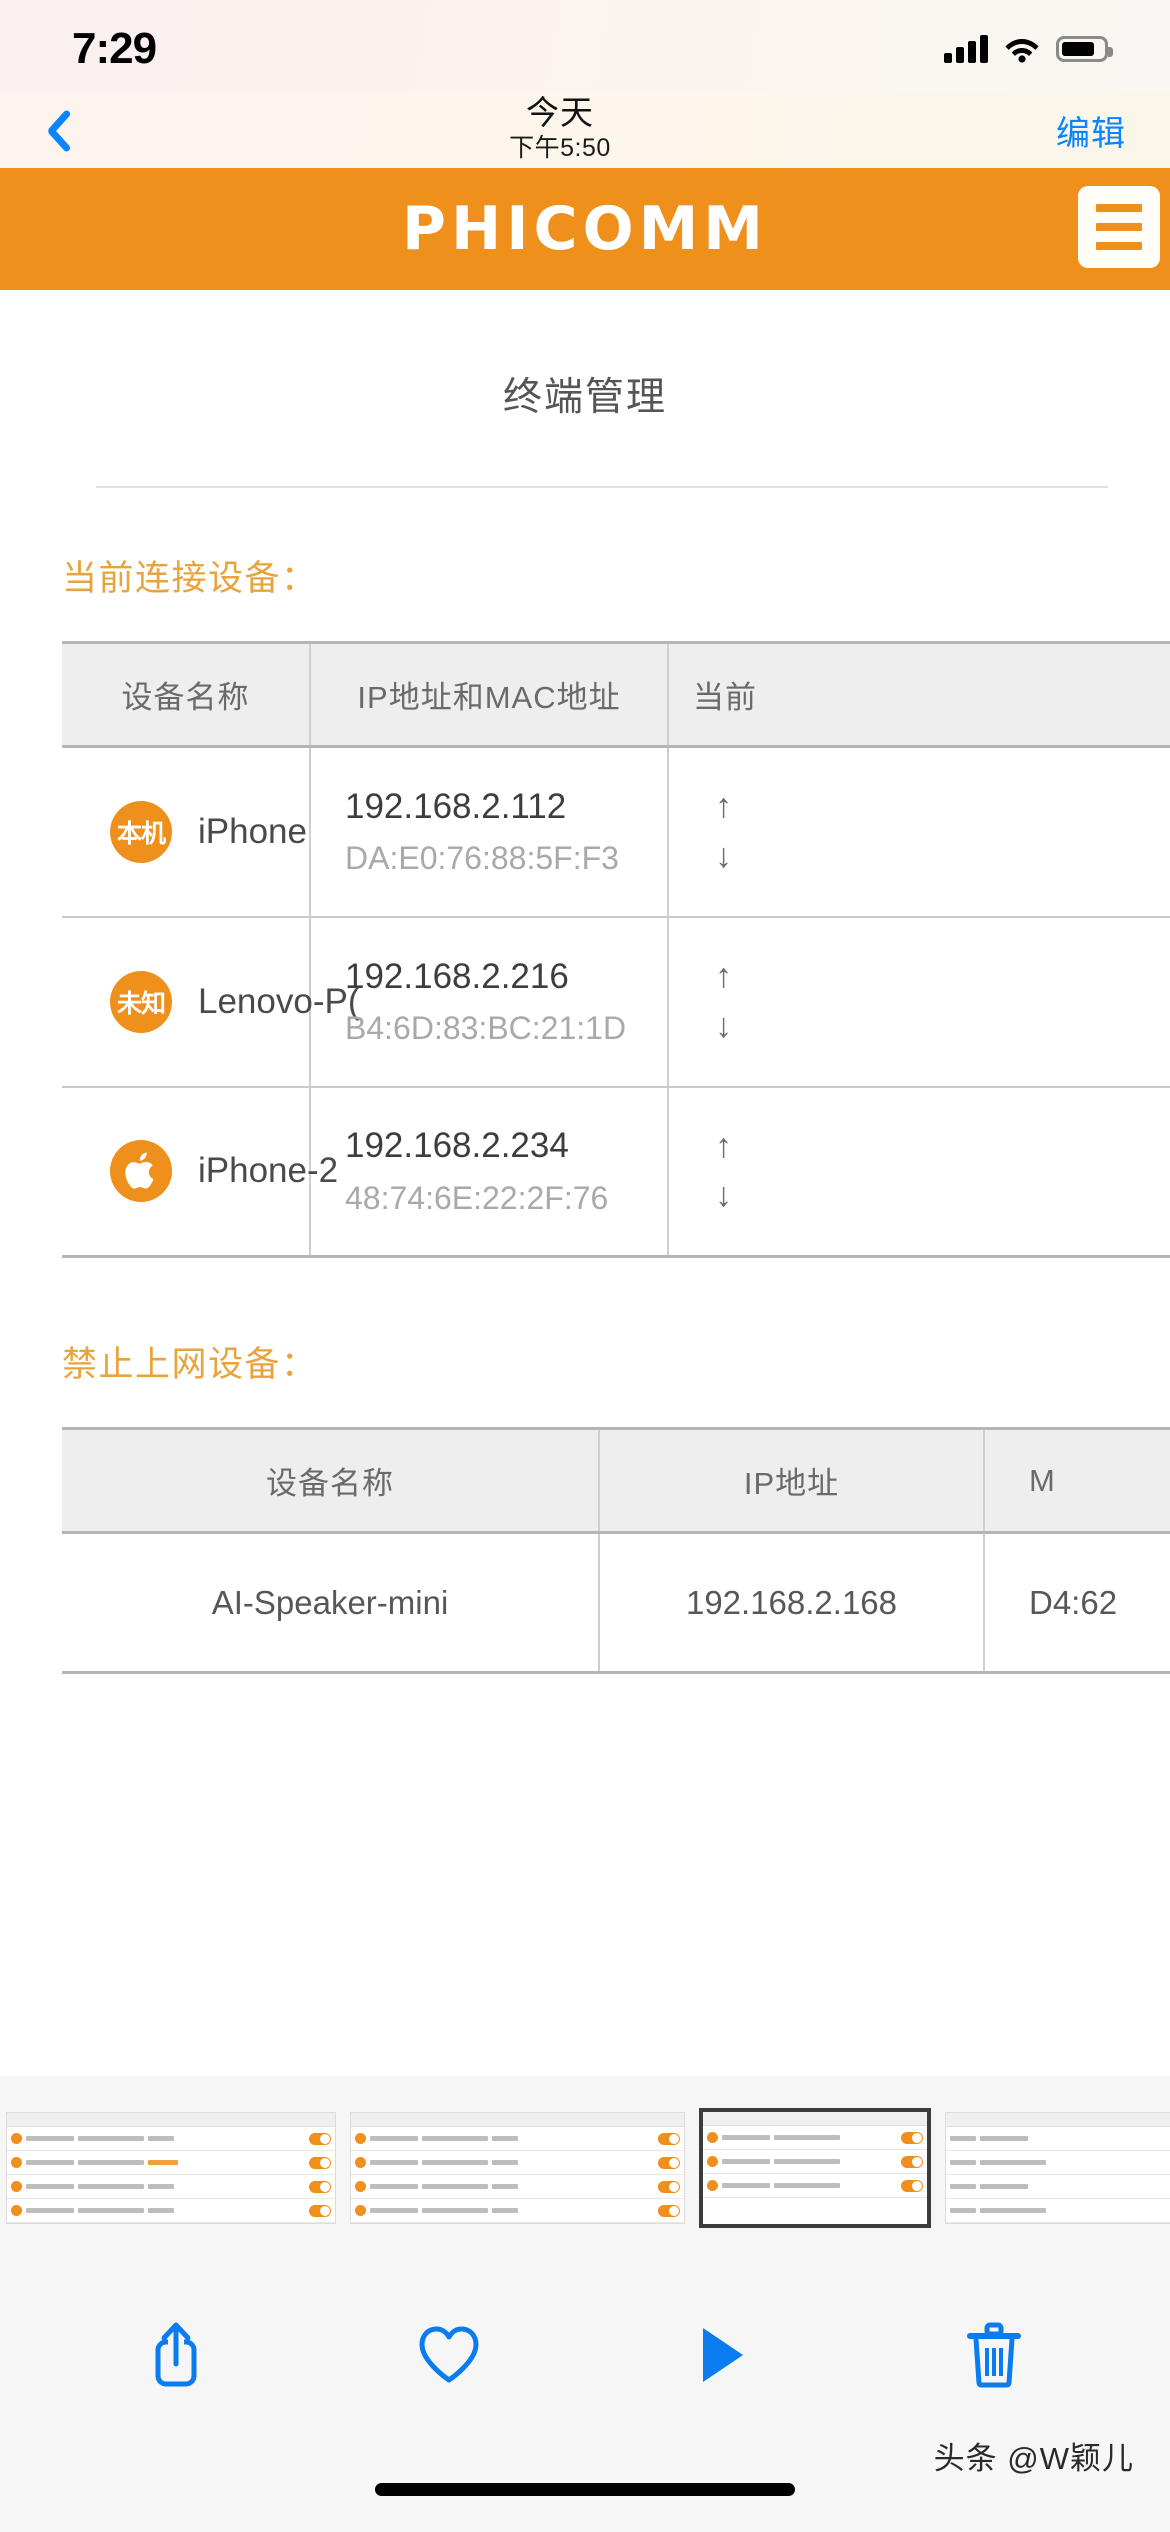  I want to click on play-icon, so click(721, 2355).